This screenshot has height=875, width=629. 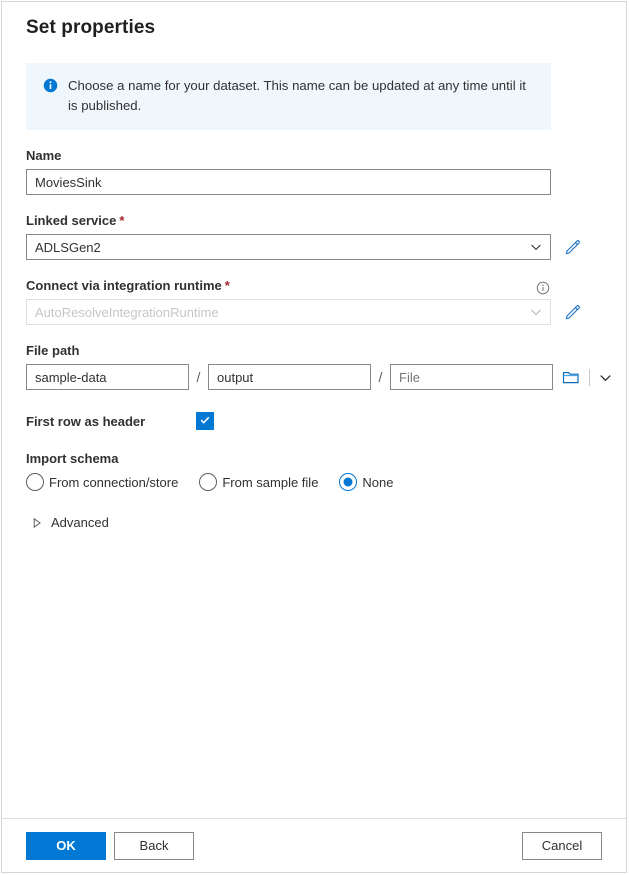 What do you see at coordinates (227, 285) in the screenshot?
I see `integration-runtime-required-marker: *` at bounding box center [227, 285].